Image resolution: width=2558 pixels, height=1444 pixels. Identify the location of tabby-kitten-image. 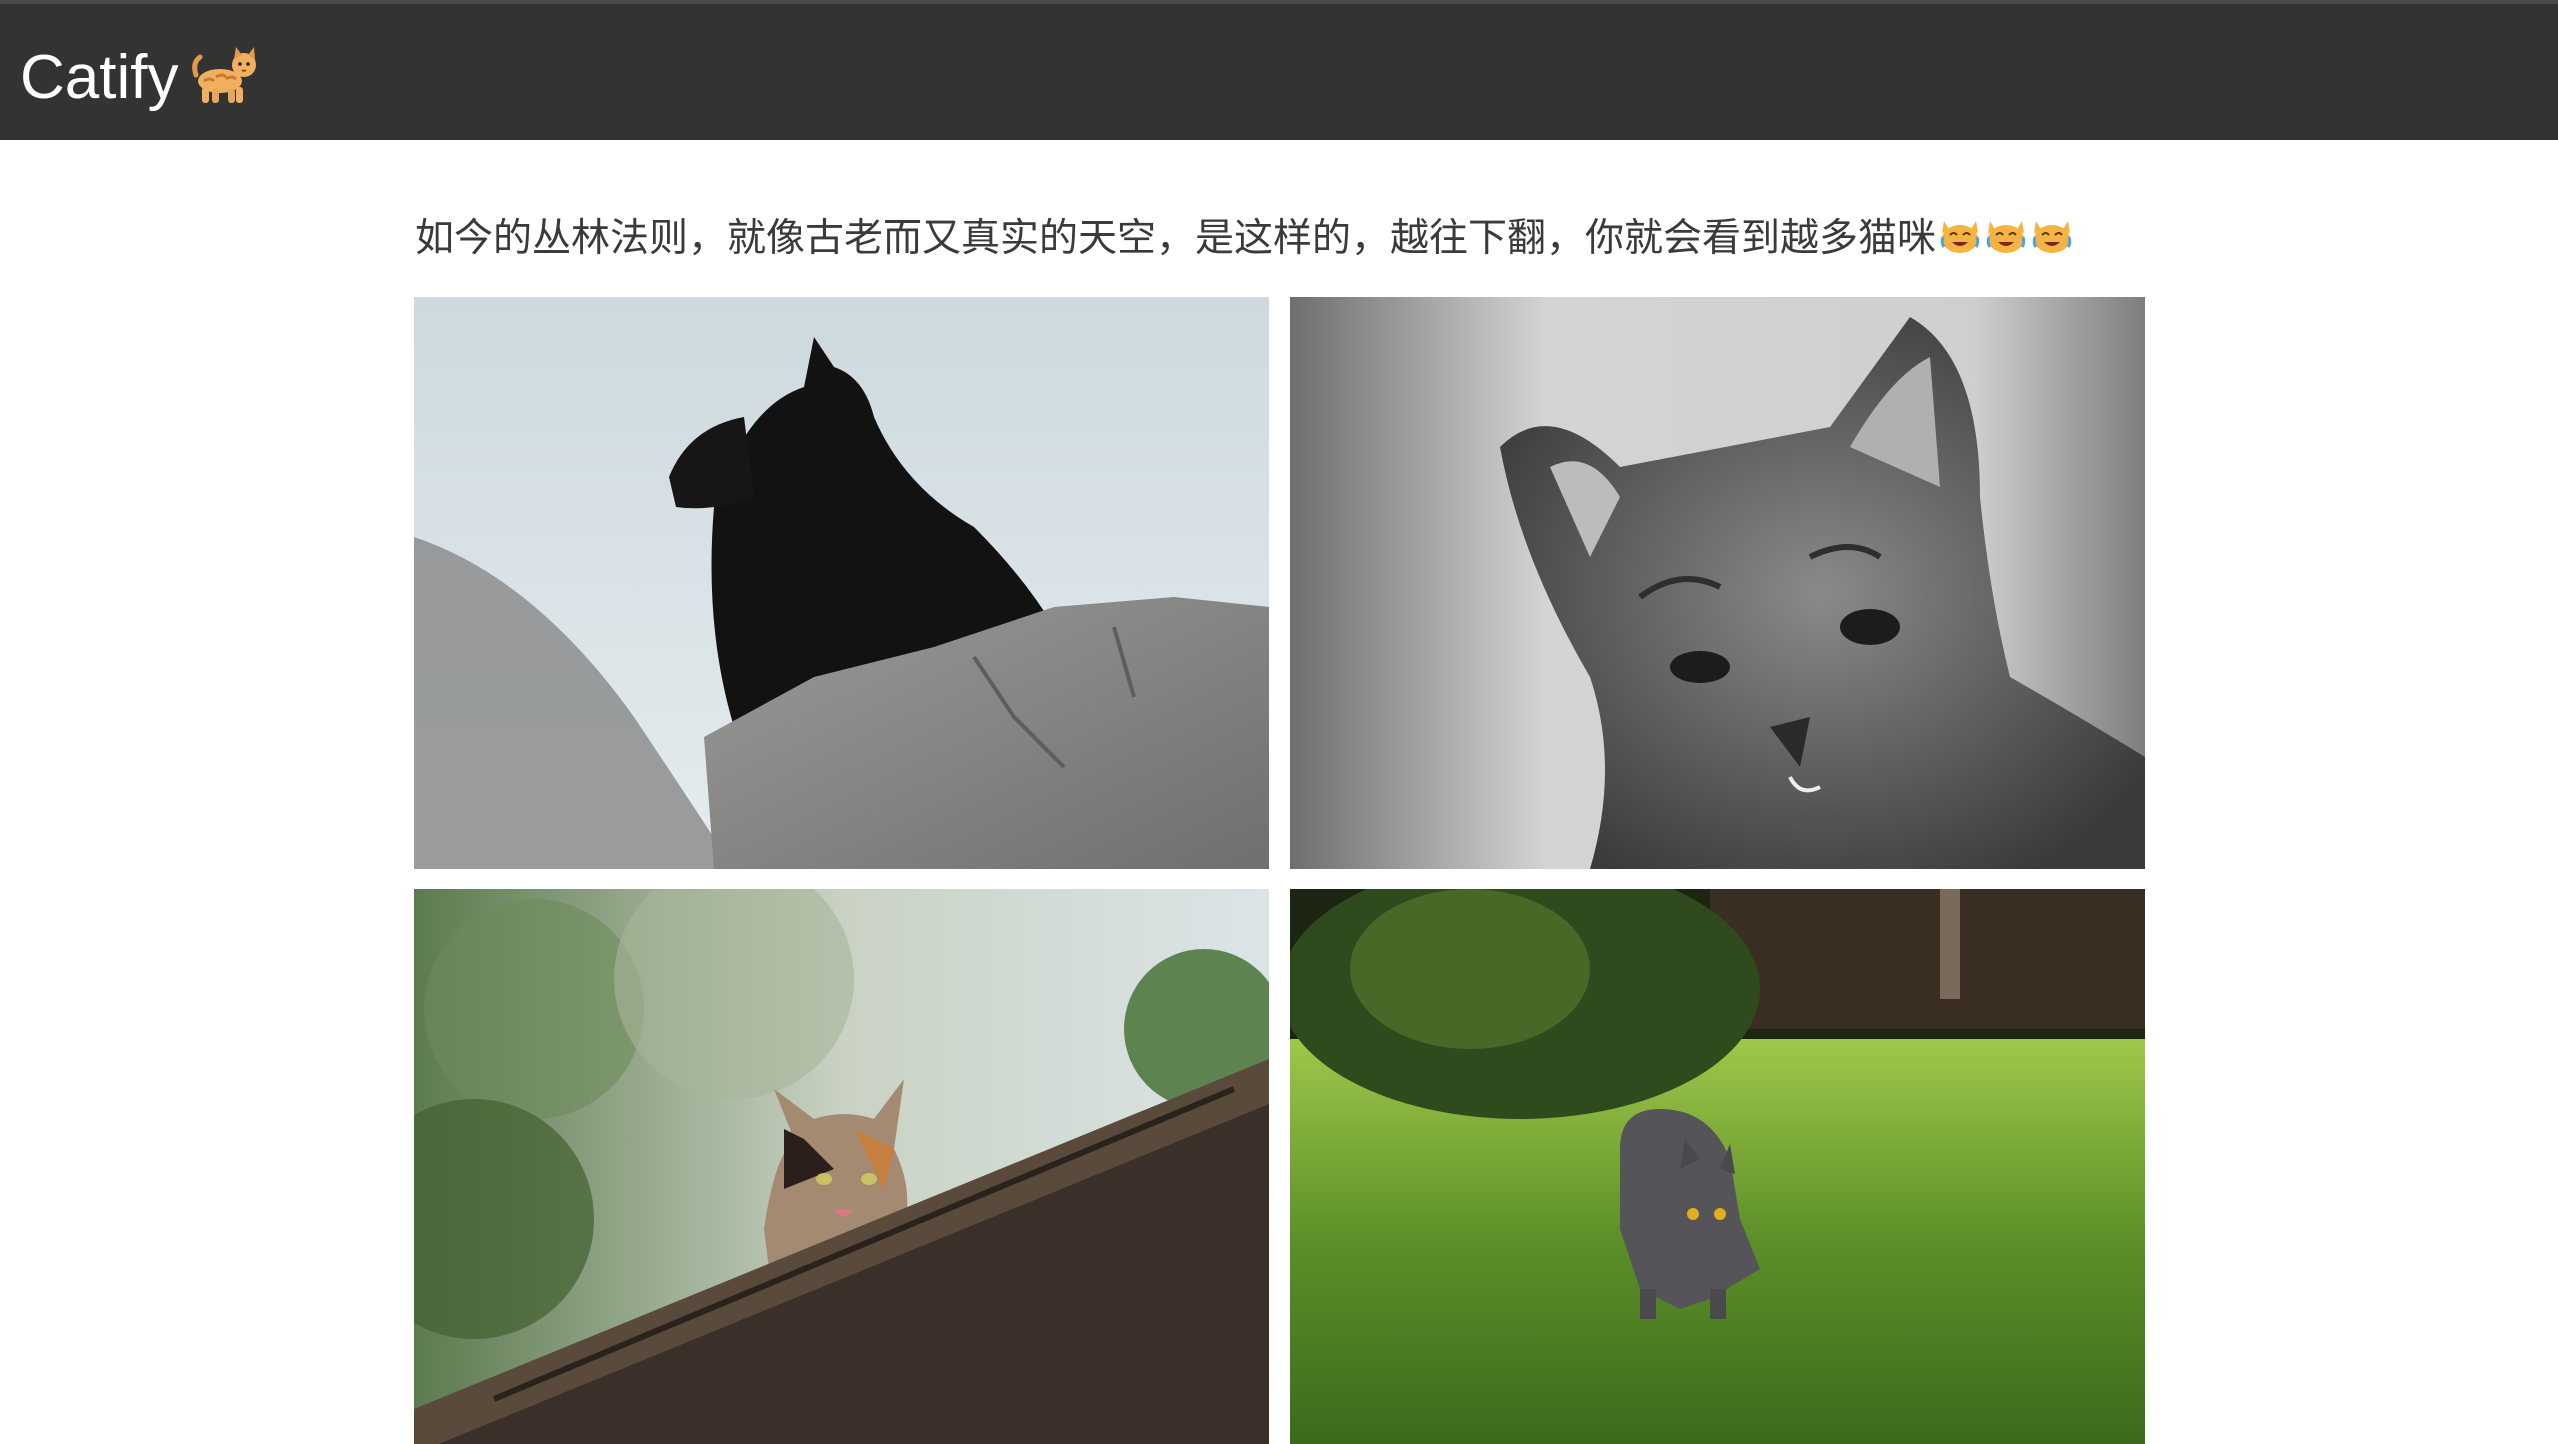
(1717, 583).